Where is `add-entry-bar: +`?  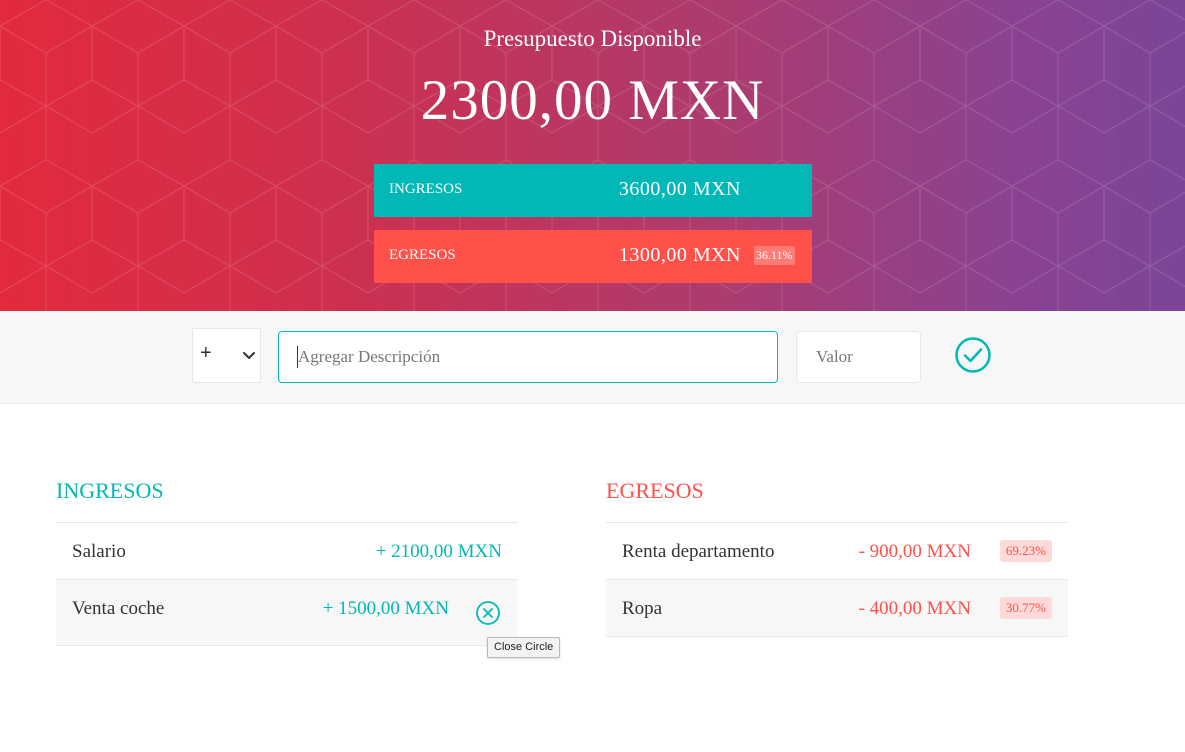 add-entry-bar: + is located at coordinates (592, 357).